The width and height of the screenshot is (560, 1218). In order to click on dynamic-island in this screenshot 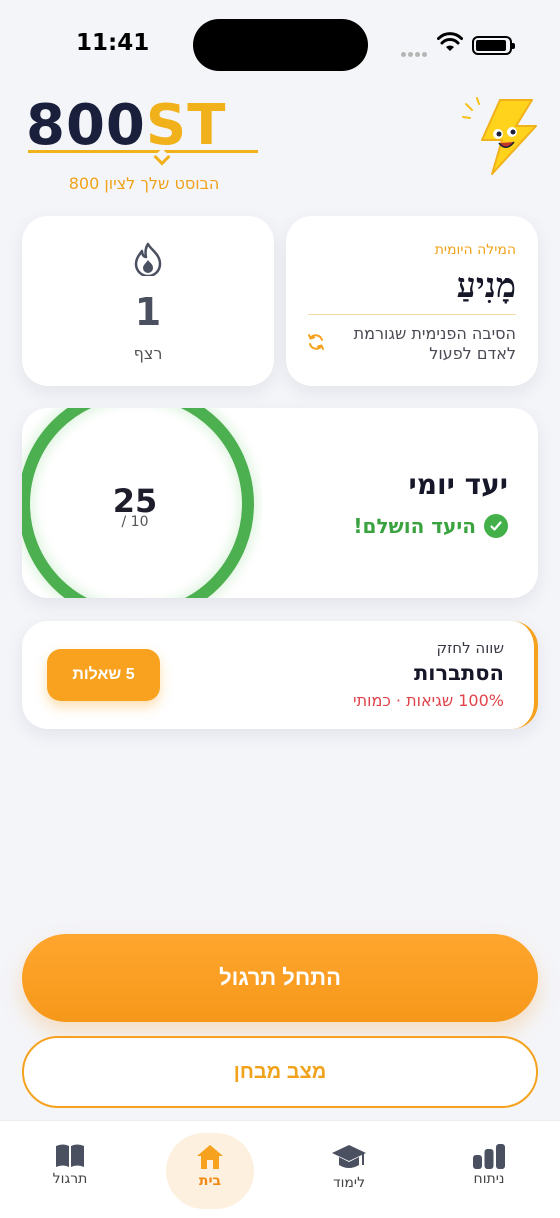, I will do `click(280, 45)`.